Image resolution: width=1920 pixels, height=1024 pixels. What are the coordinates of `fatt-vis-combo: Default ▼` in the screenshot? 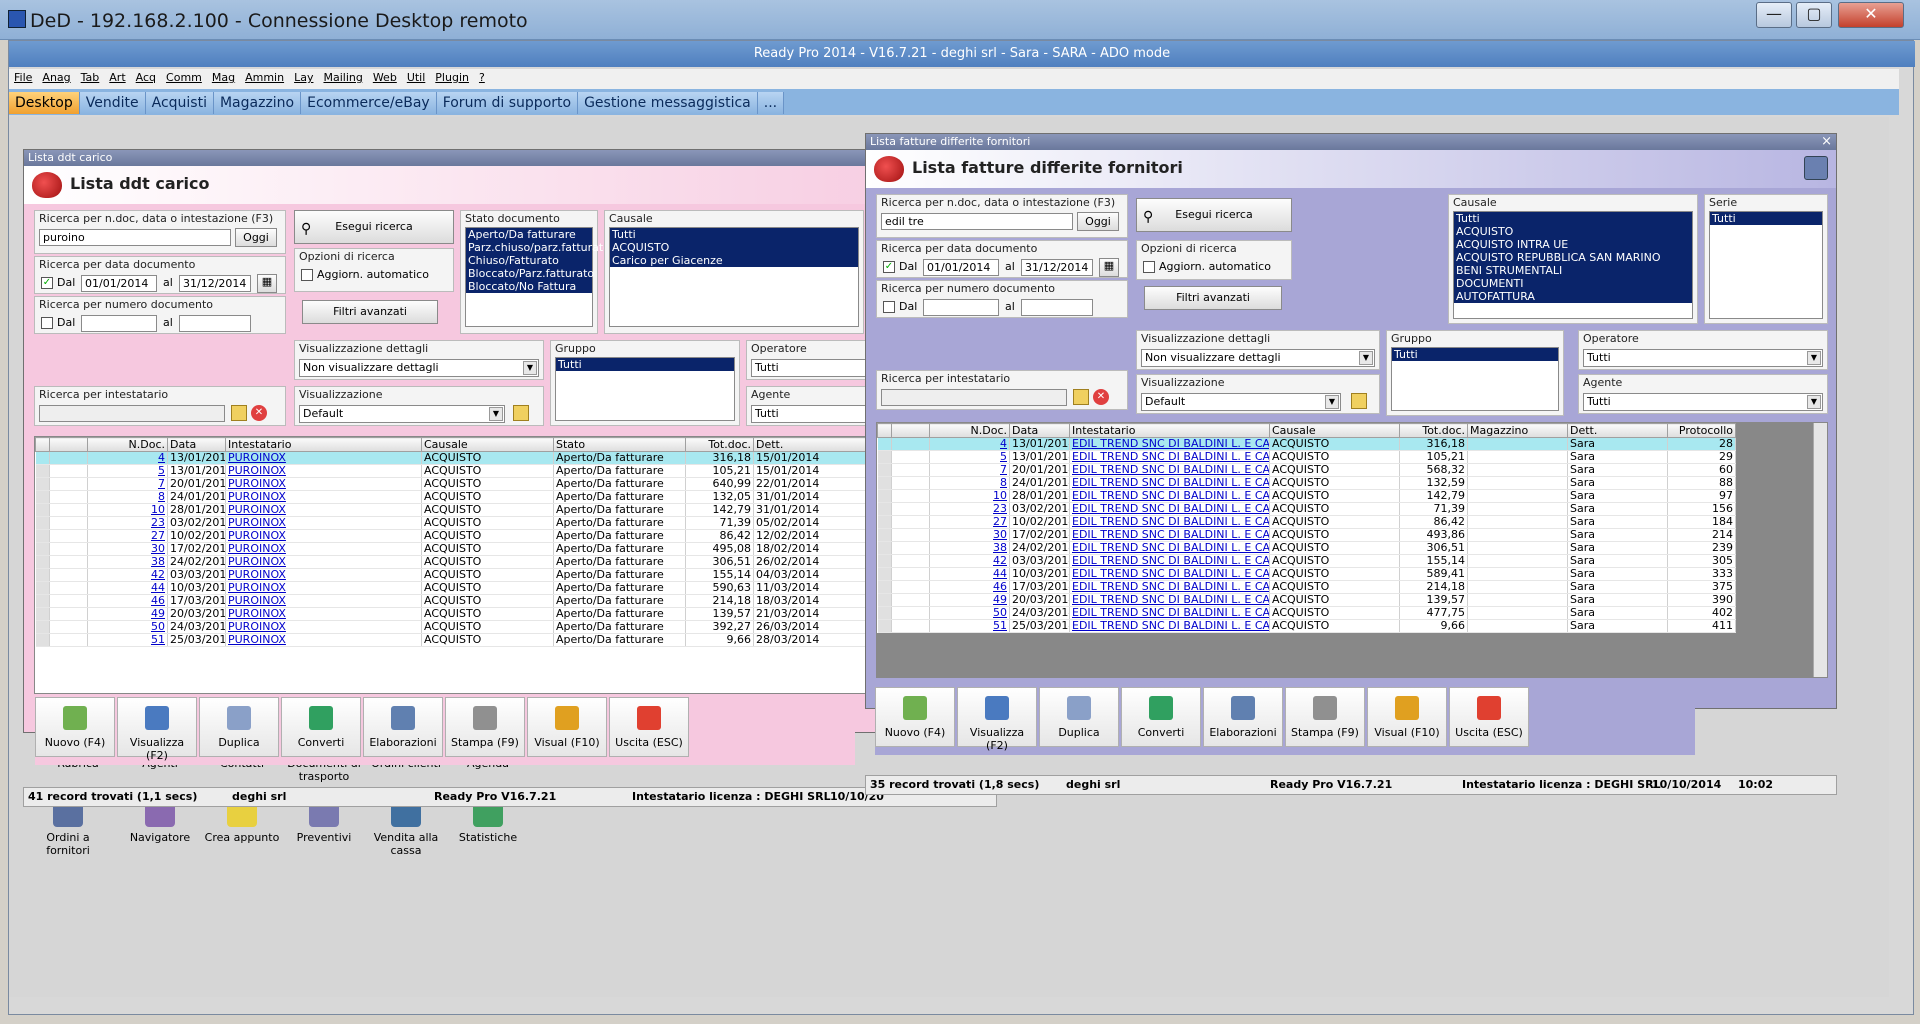 It's located at (1241, 402).